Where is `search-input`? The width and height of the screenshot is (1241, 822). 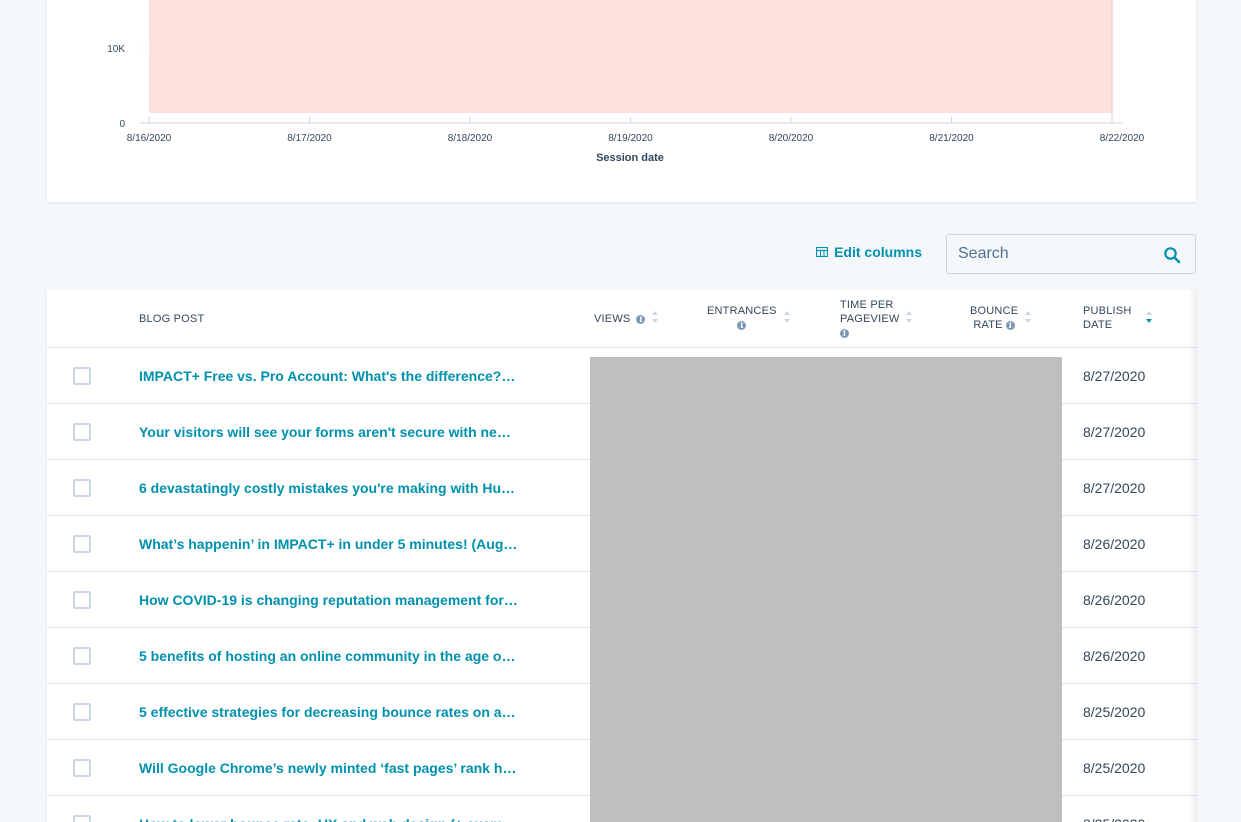
search-input is located at coordinates (1052, 254).